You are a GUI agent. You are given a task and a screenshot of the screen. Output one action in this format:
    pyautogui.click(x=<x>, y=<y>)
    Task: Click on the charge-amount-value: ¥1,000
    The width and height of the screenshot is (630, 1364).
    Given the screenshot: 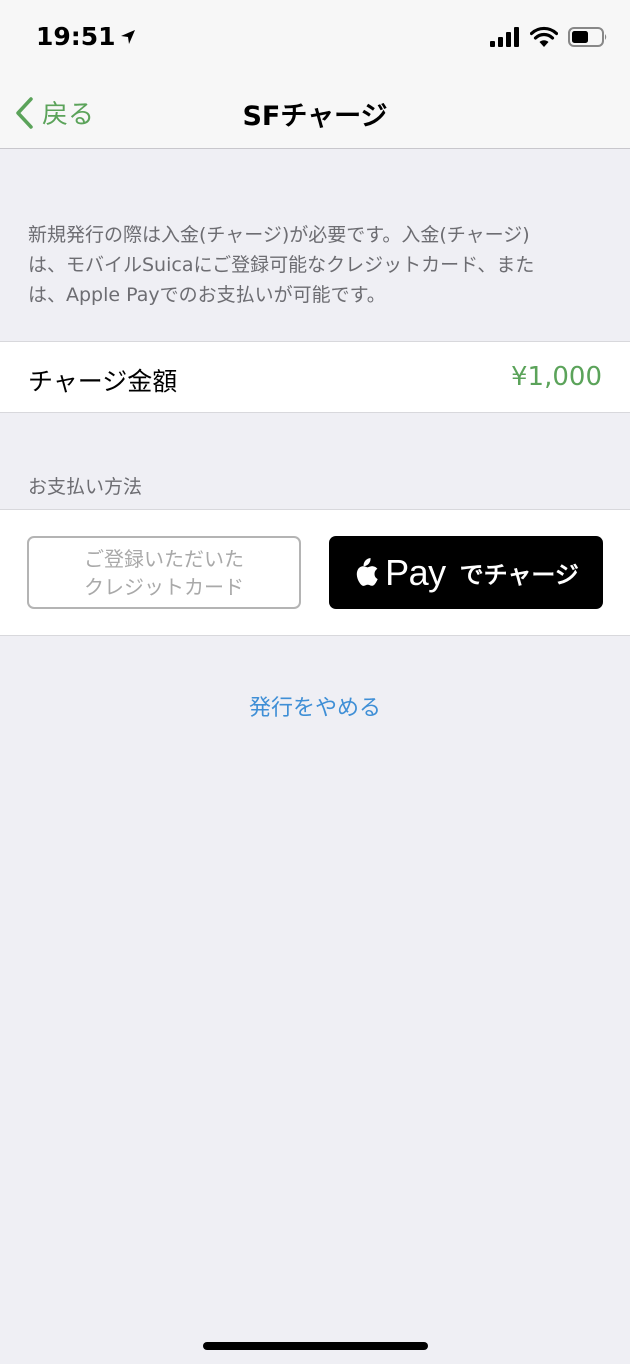 What is the action you would take?
    pyautogui.click(x=556, y=377)
    